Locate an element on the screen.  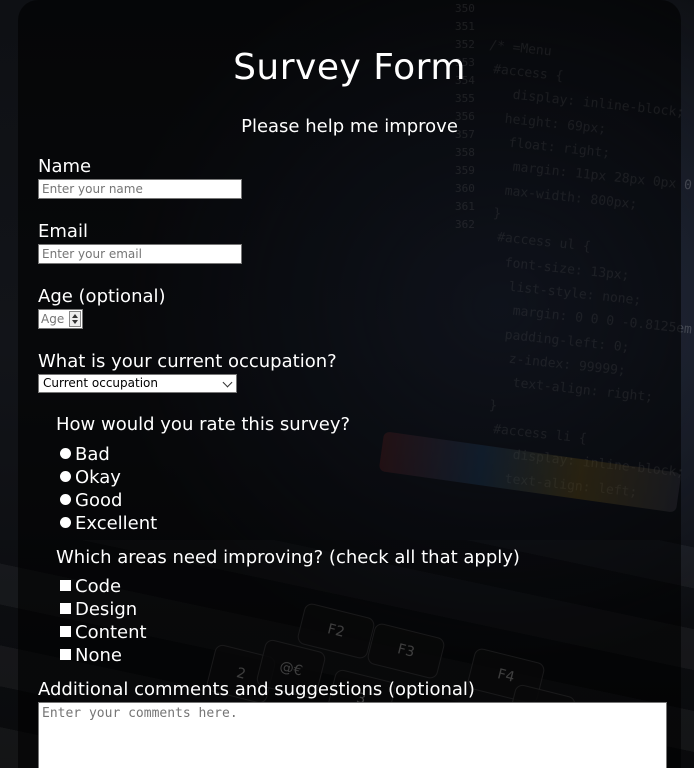
occupation-selected-value: Current occupation is located at coordinates (100, 383).